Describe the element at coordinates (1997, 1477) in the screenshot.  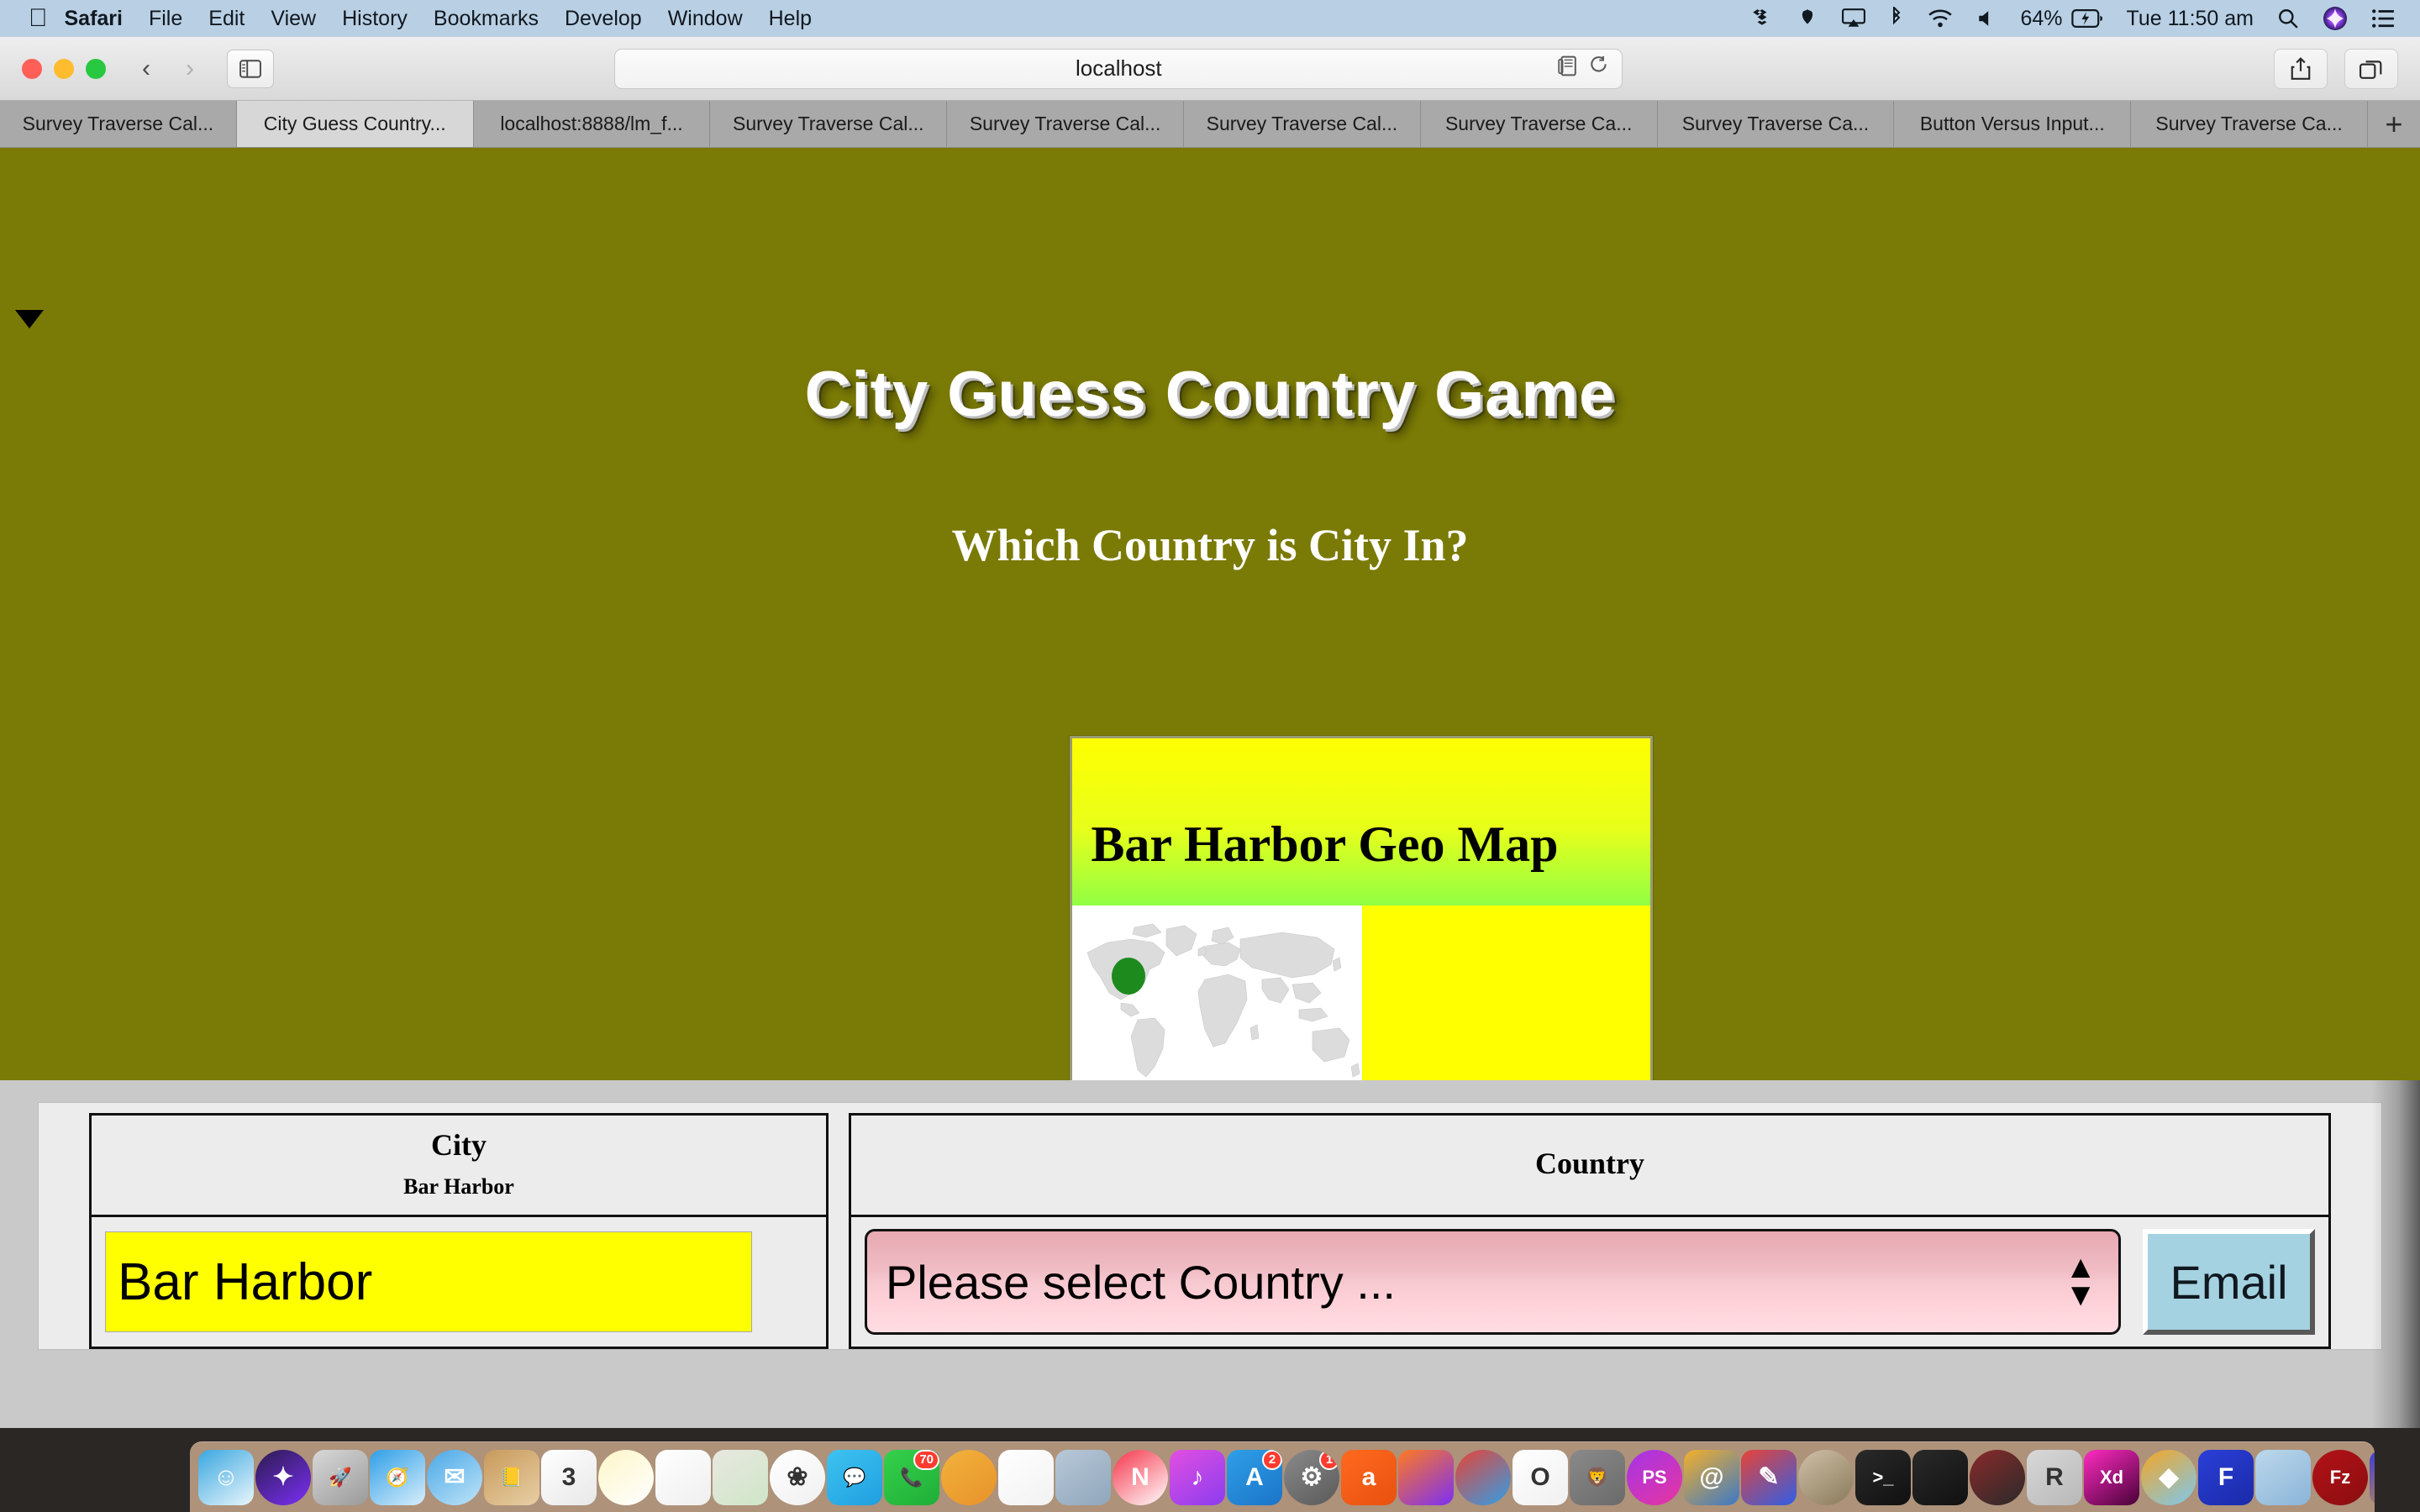
I see `dock-icon-photos-alt` at that location.